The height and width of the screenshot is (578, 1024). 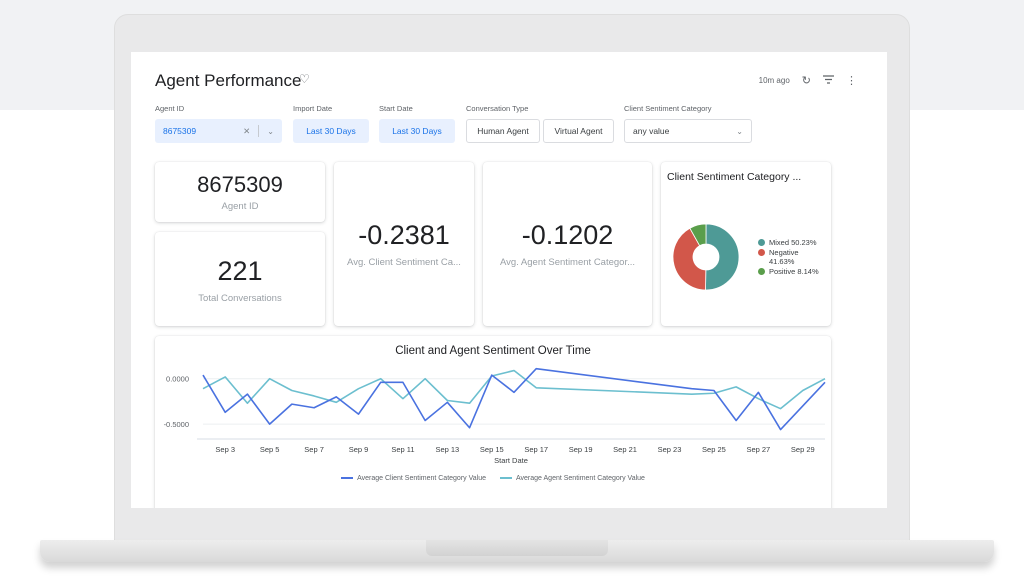 What do you see at coordinates (417, 131) in the screenshot?
I see `start-date-button: Last 30 Days` at bounding box center [417, 131].